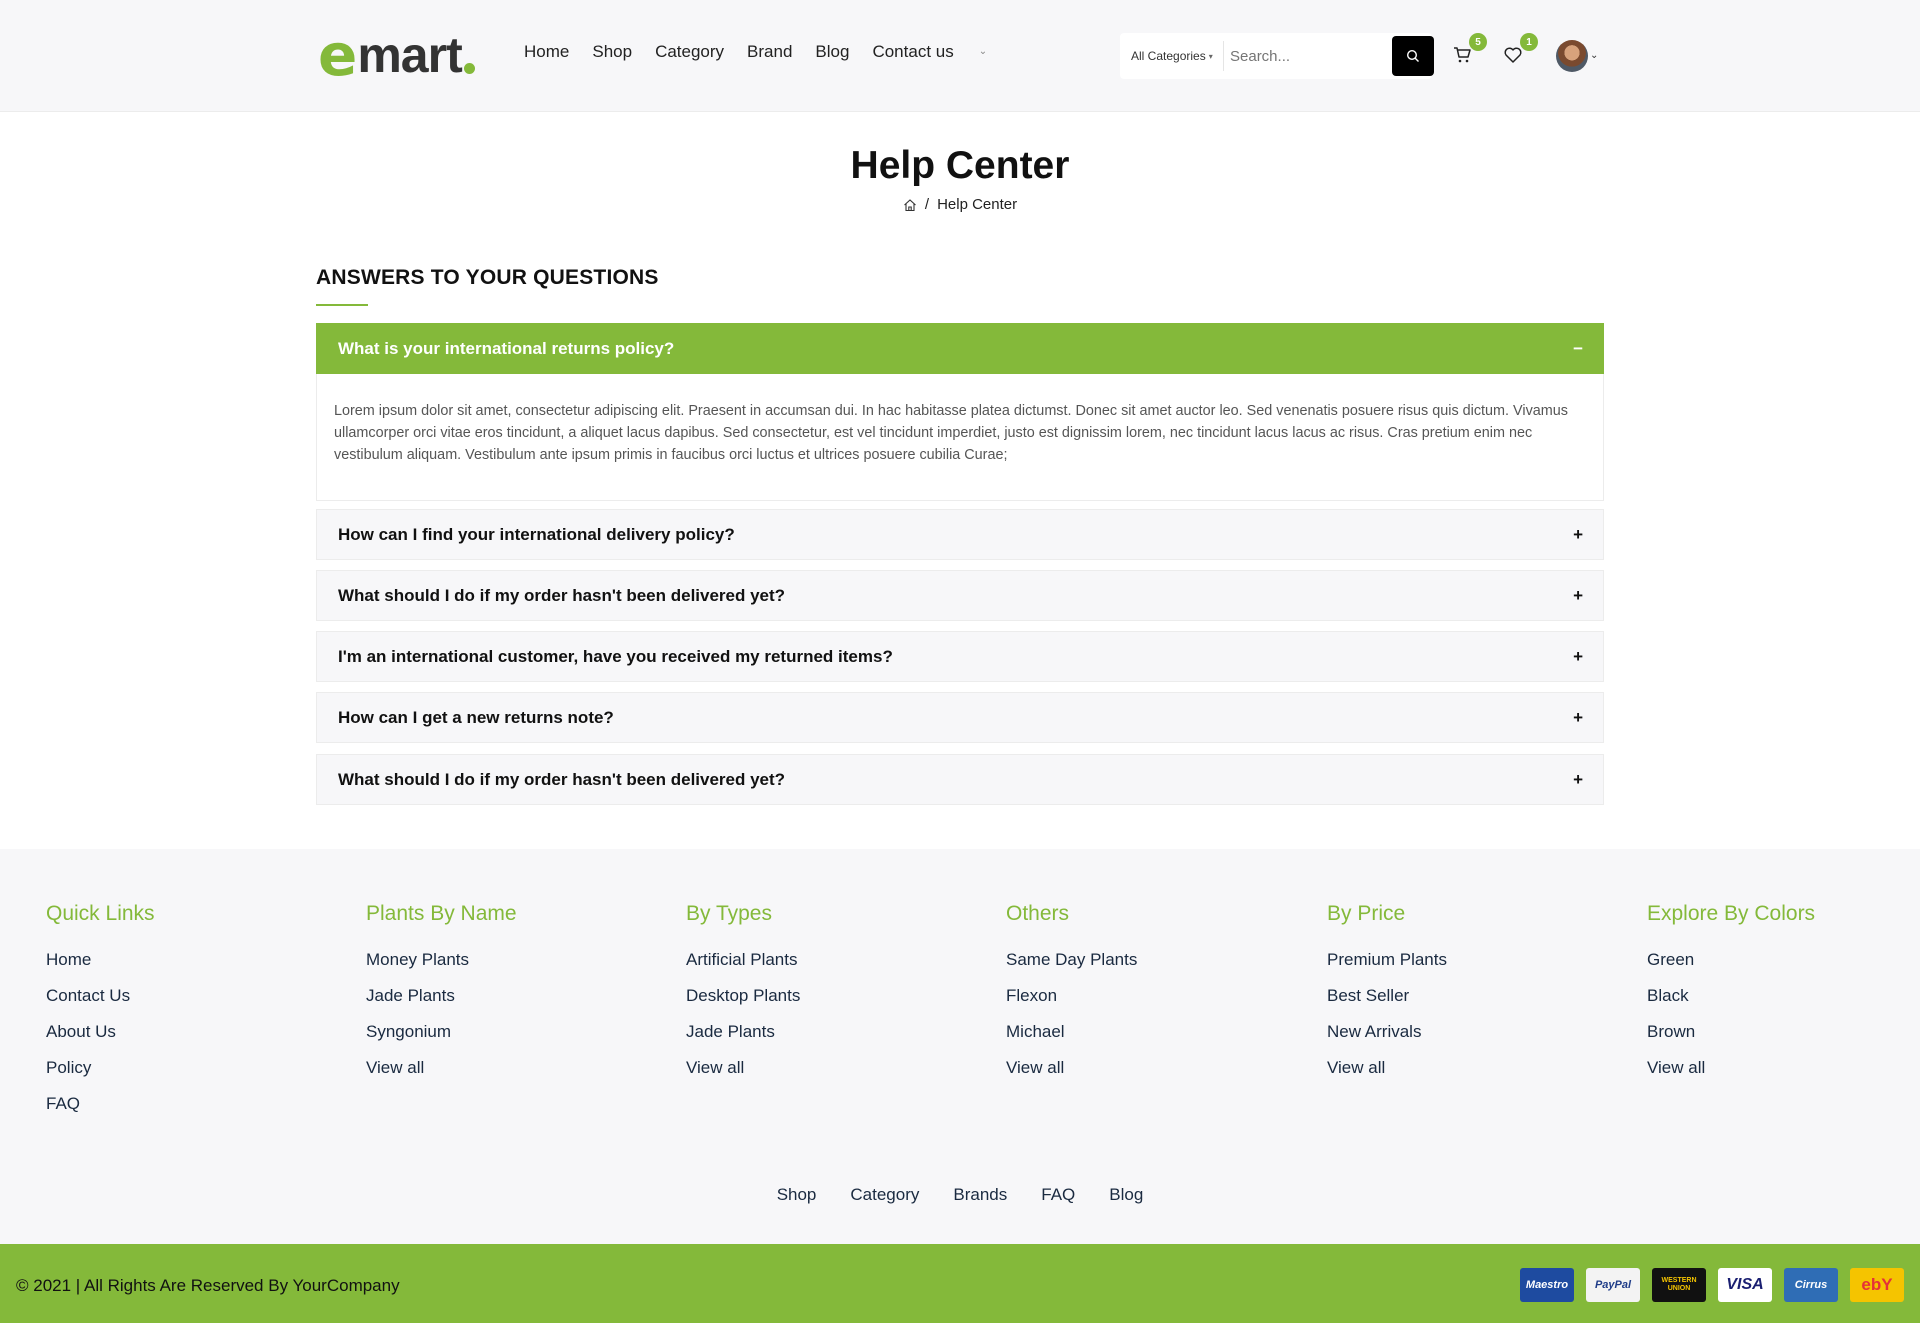  I want to click on footer-link: About Us, so click(100, 1032).